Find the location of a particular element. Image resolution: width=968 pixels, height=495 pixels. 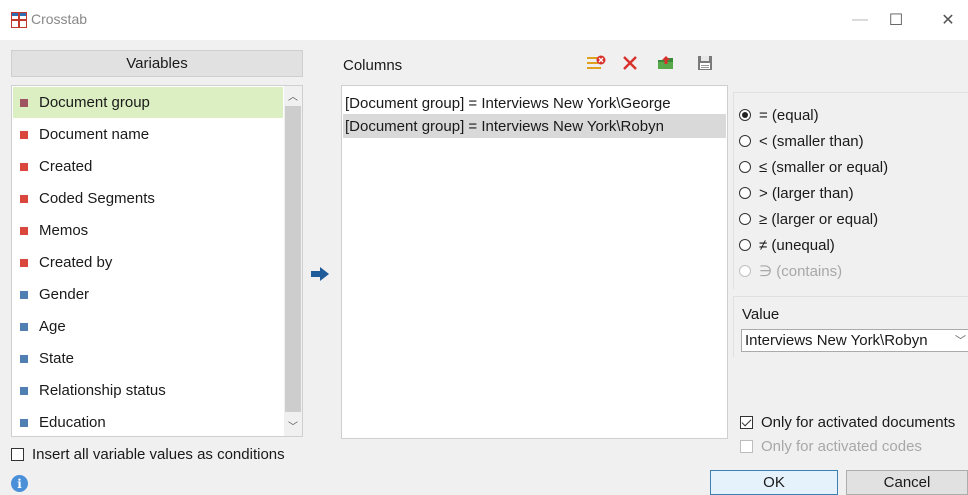

variable-item-state: State is located at coordinates (148, 358).